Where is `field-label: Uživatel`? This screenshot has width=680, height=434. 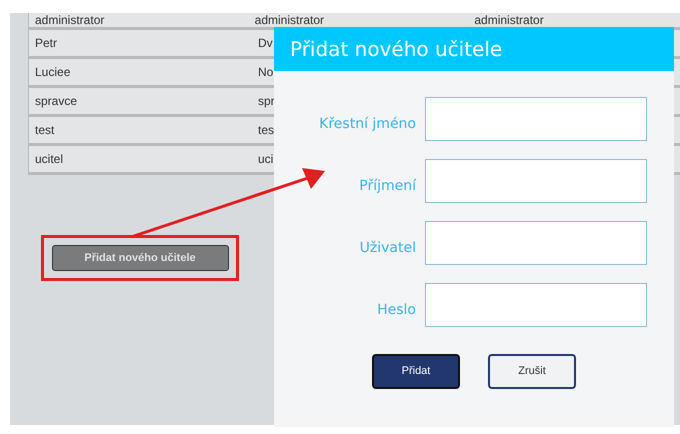 field-label: Uživatel is located at coordinates (387, 248).